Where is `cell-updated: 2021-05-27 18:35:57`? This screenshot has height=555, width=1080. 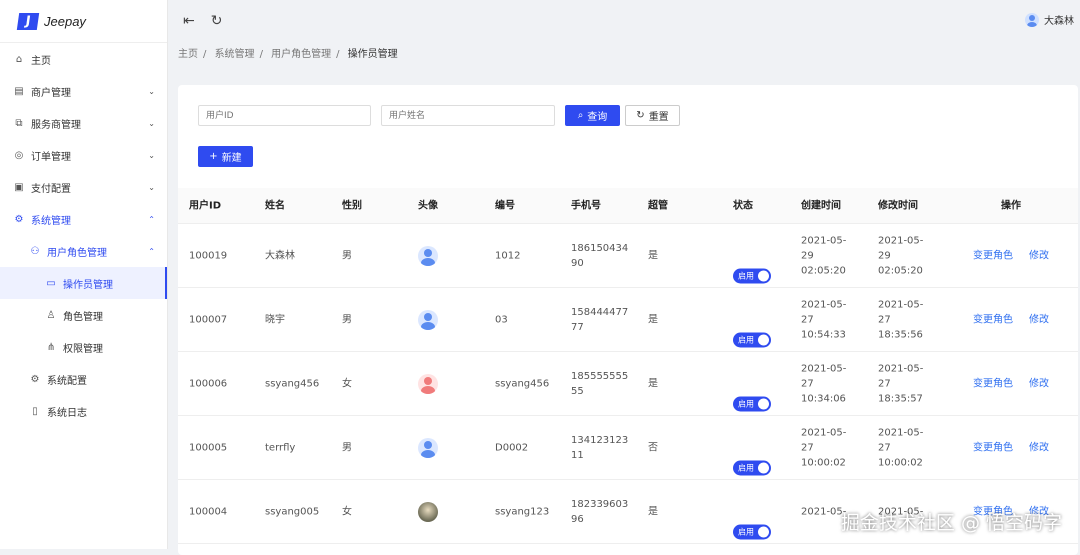 cell-updated: 2021-05-27 18:35:57 is located at coordinates (901, 383).